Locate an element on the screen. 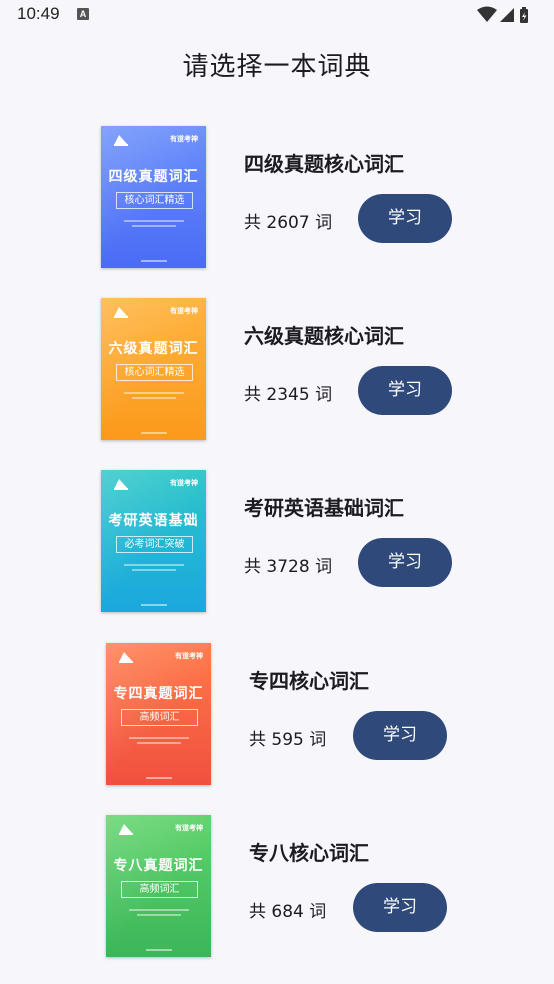 The image size is (554, 984). dictionary-name: 六级真题核心词汇 is located at coordinates (324, 336).